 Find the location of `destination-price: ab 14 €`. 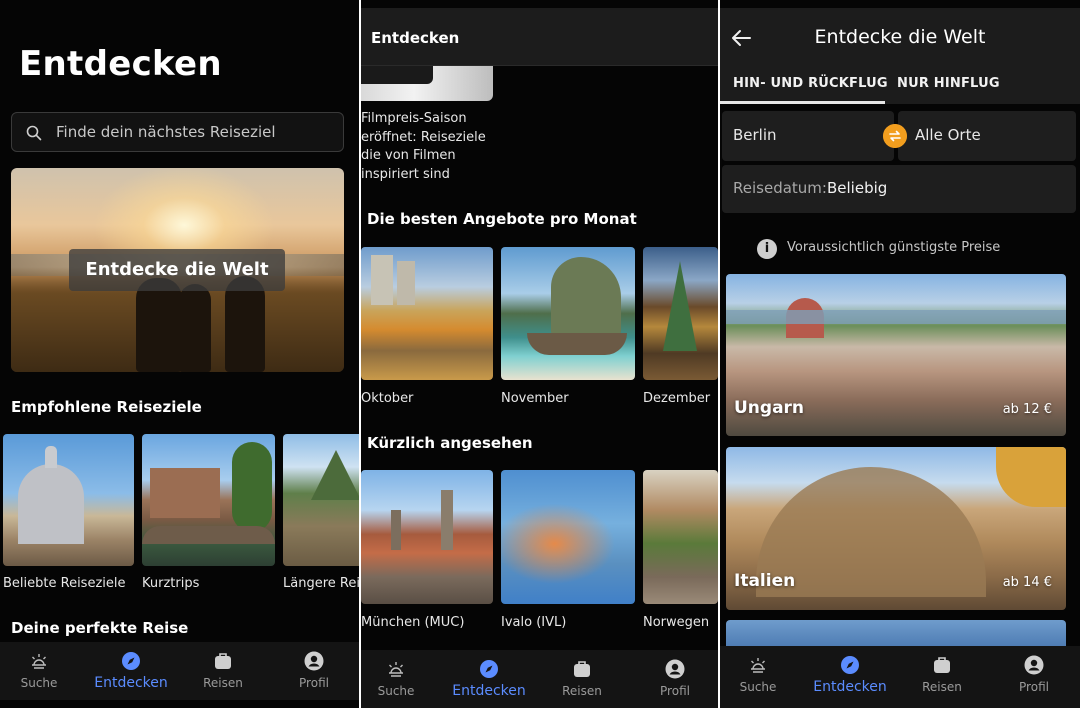

destination-price: ab 14 € is located at coordinates (1027, 582).